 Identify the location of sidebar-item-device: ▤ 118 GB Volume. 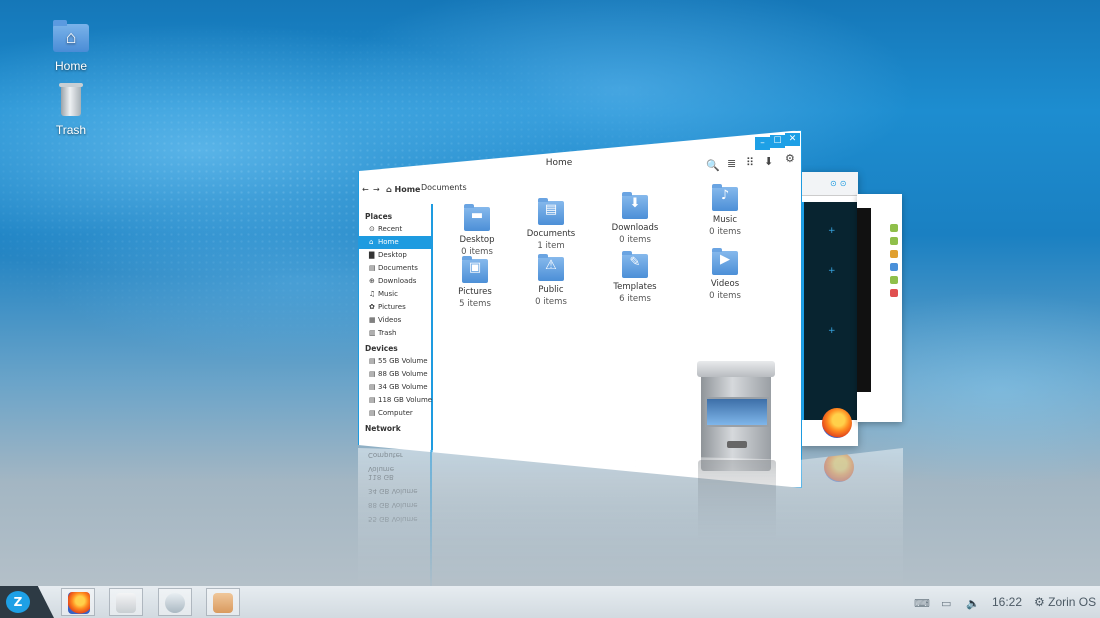
(395, 400).